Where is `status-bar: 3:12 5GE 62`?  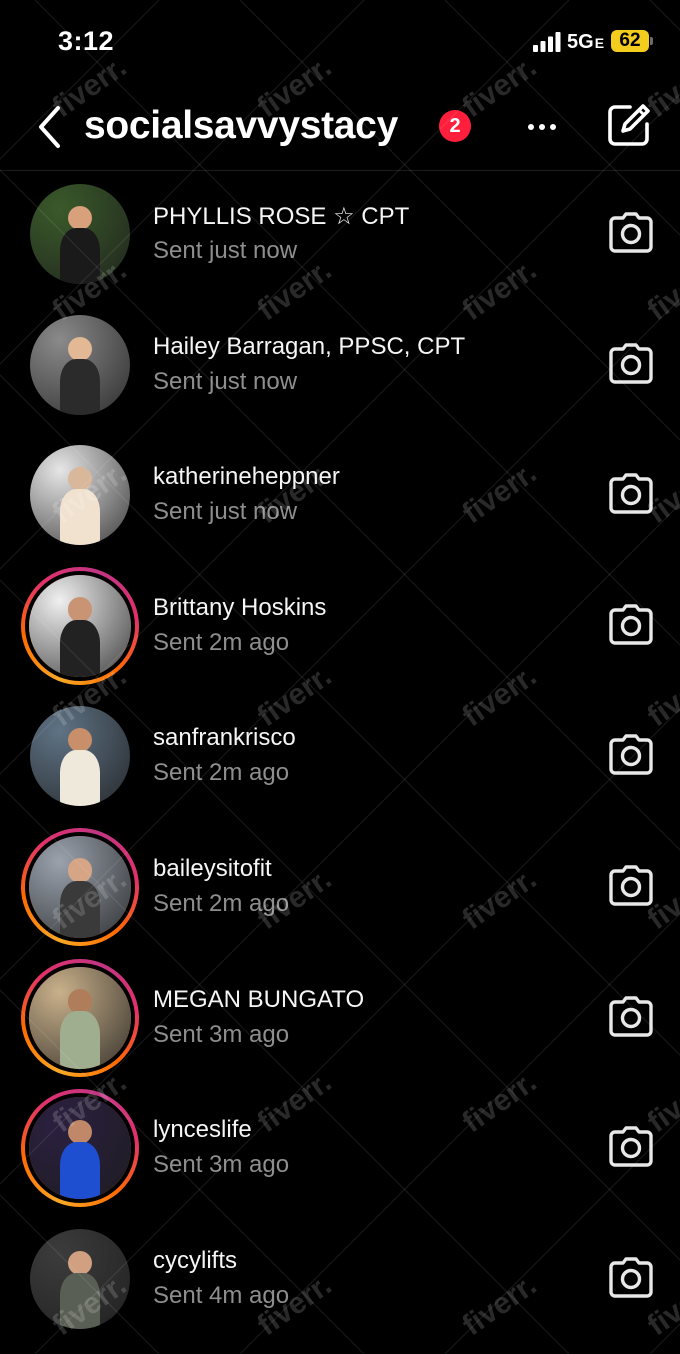
status-bar: 3:12 5GE 62 is located at coordinates (340, 42).